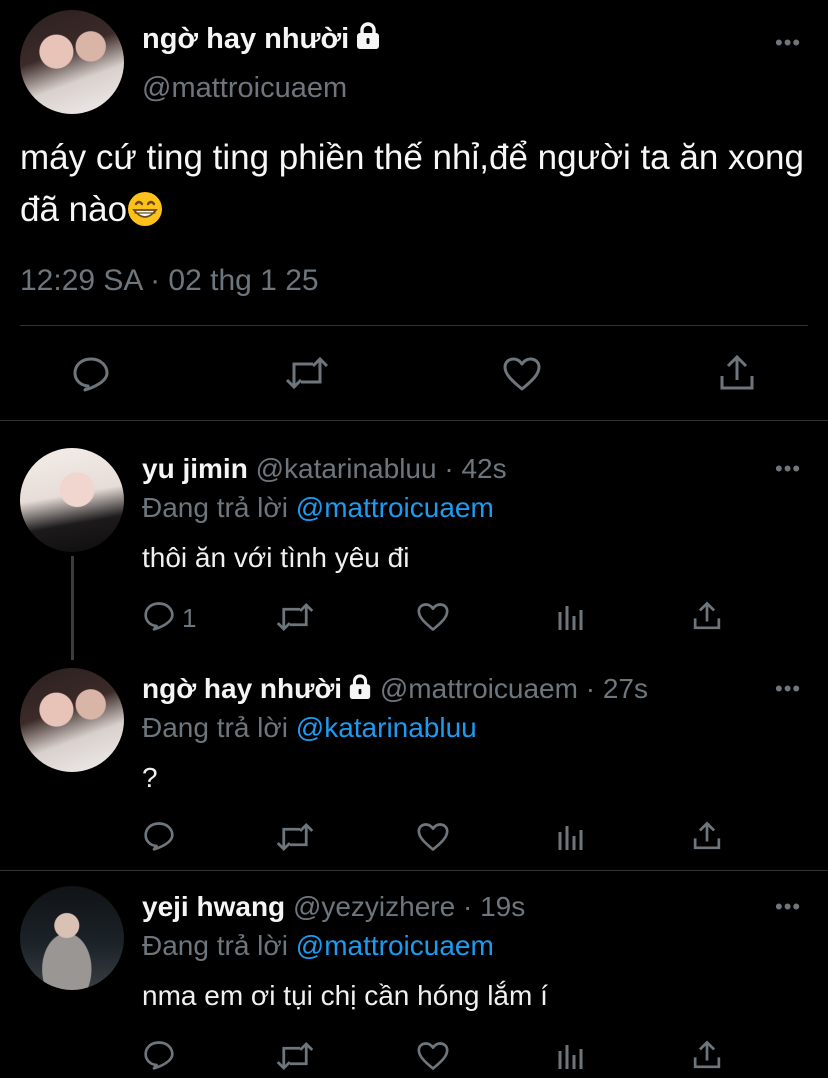 This screenshot has width=828, height=1078. What do you see at coordinates (72, 608) in the screenshot?
I see `thread-line` at bounding box center [72, 608].